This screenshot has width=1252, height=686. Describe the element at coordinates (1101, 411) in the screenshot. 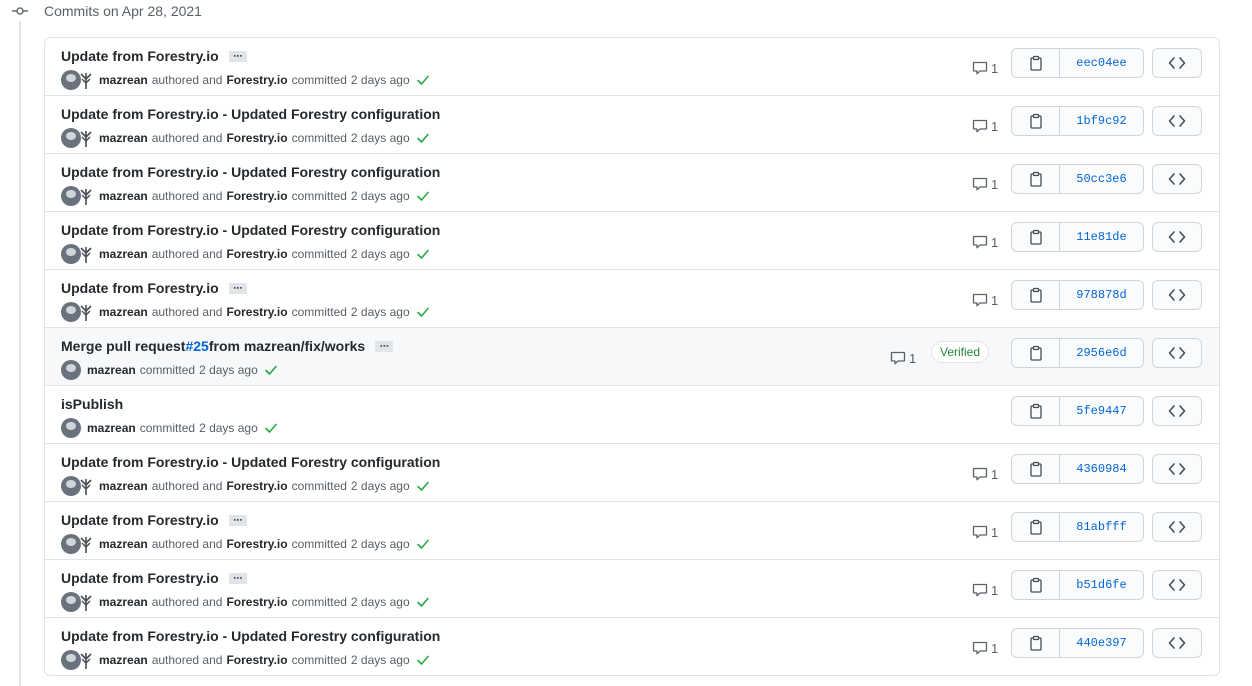

I see `commit-sha-link: 5fe9447` at that location.